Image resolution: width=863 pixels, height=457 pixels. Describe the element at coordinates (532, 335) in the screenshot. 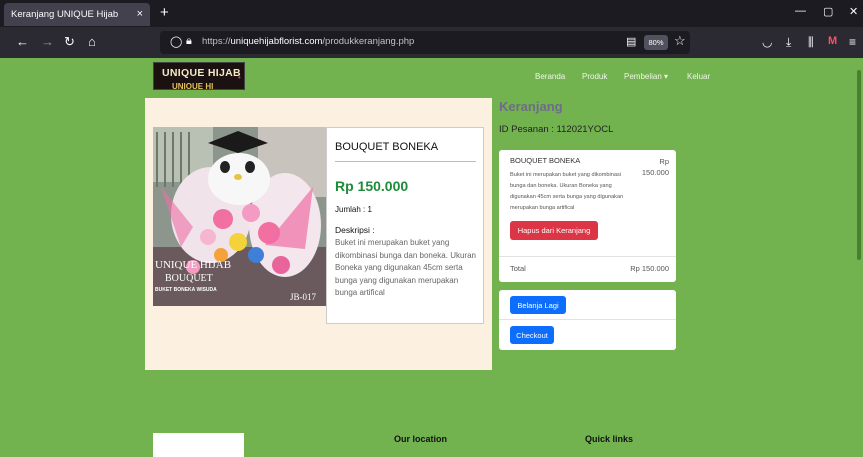

I see `checkout-button: Checkout` at that location.